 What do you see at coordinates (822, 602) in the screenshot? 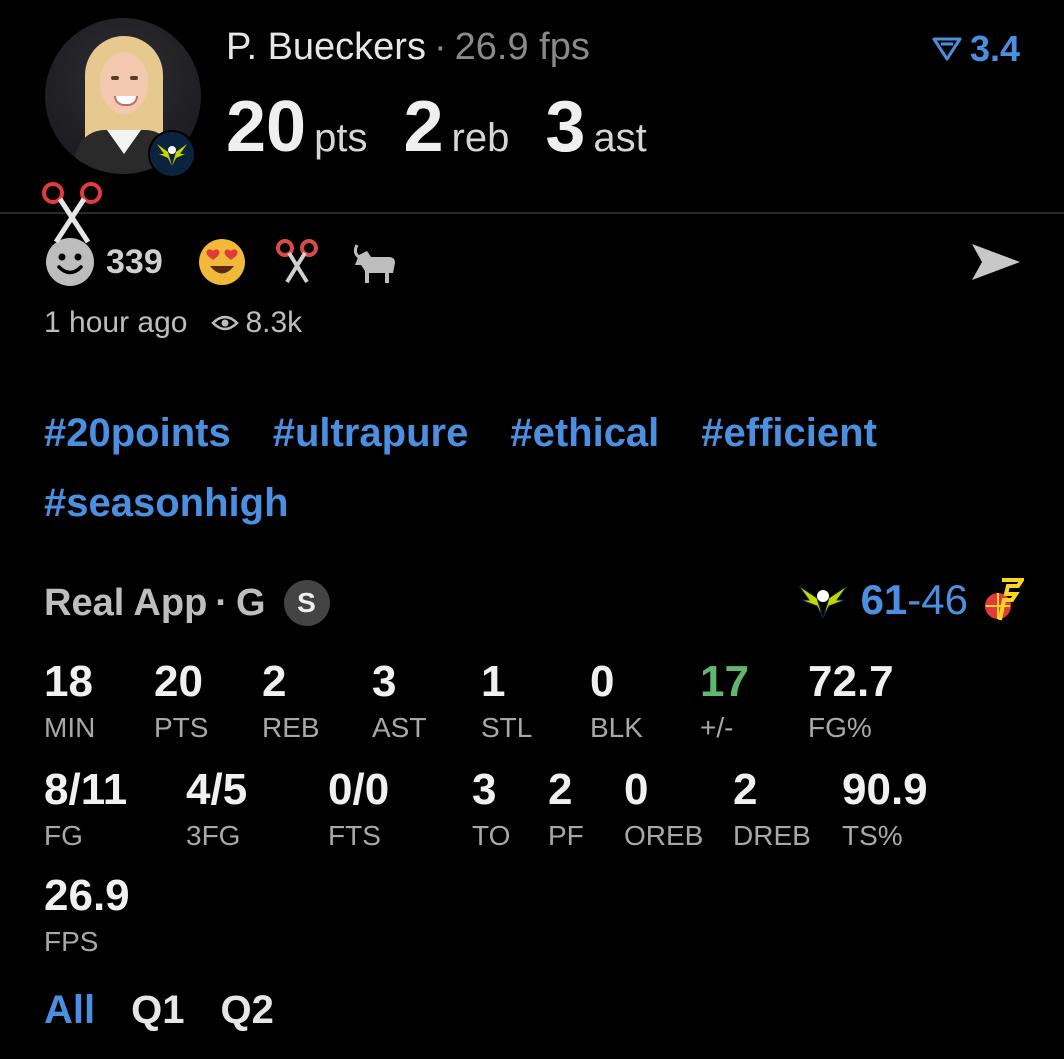
I see `home-team-wings-icon` at bounding box center [822, 602].